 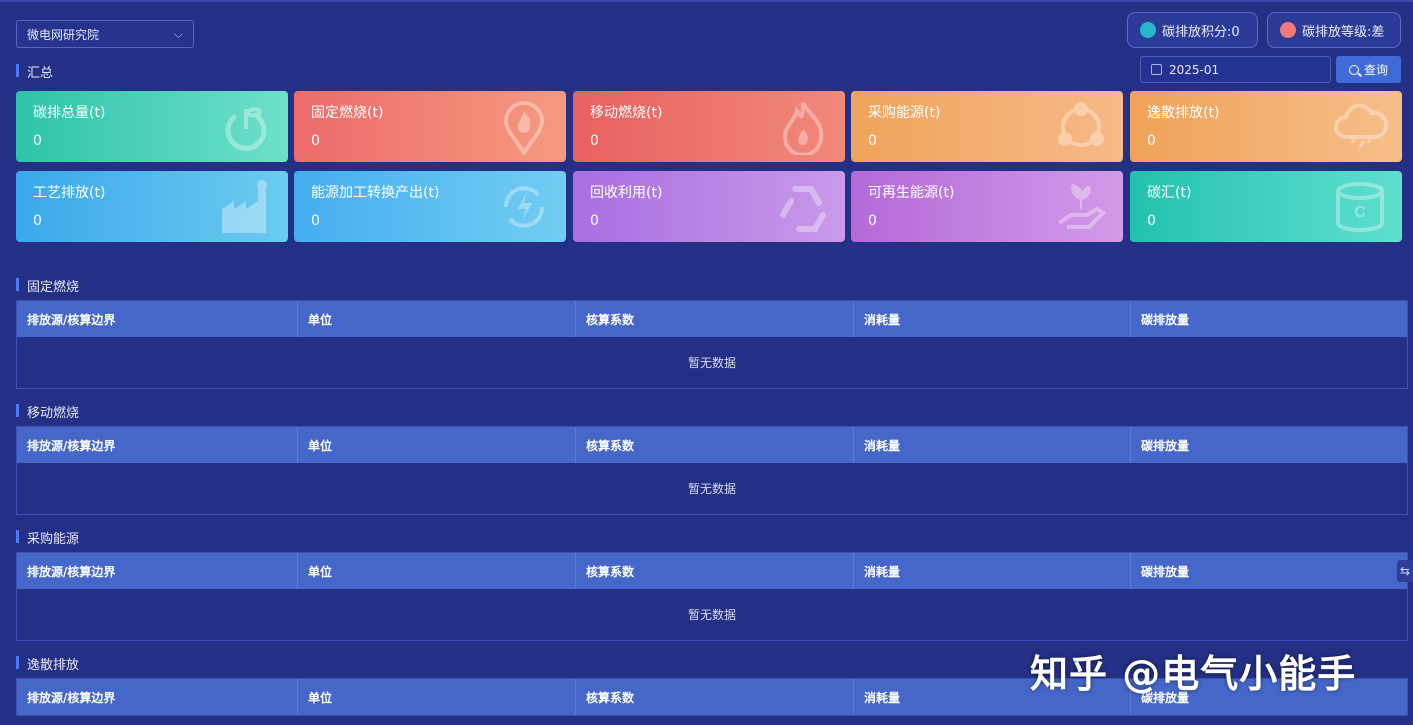 I want to click on watermark-text: 知乎 @电气小能手, so click(x=1193, y=674).